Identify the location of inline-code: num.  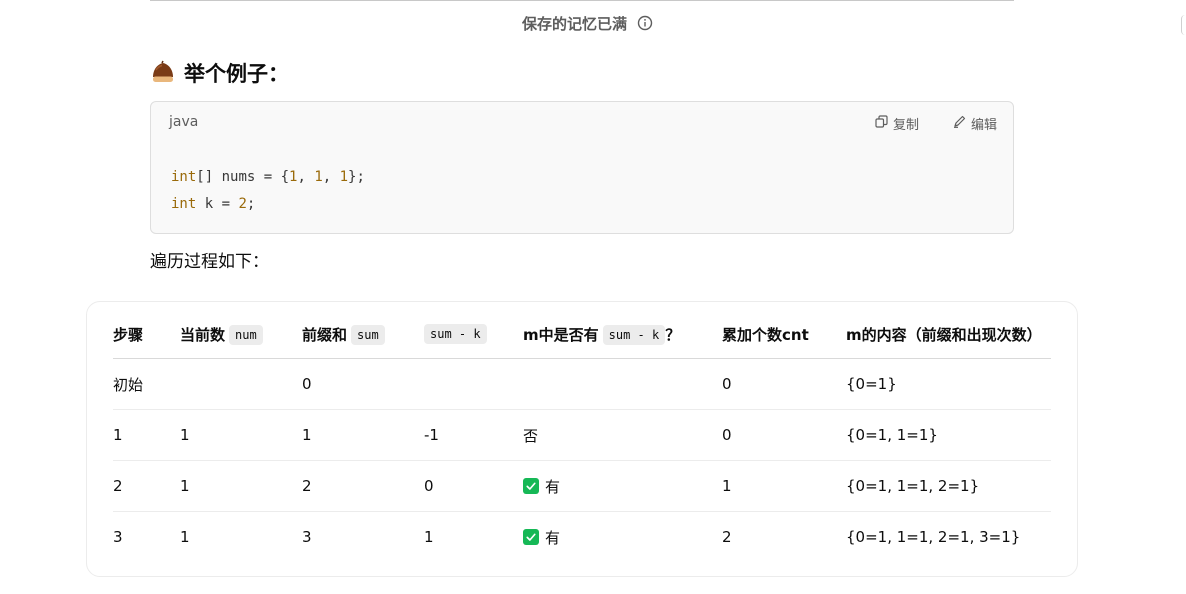
(246, 334).